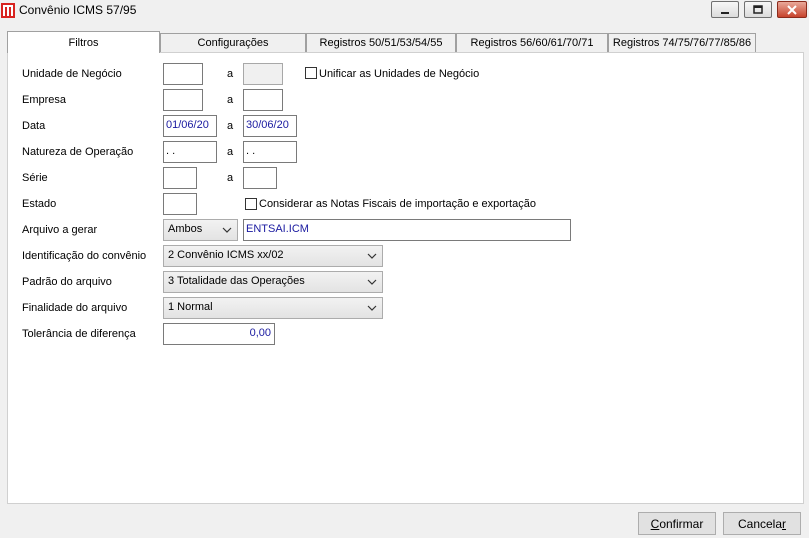  Describe the element at coordinates (78, 152) in the screenshot. I see `natureza-label: Natureza de Operação` at that location.